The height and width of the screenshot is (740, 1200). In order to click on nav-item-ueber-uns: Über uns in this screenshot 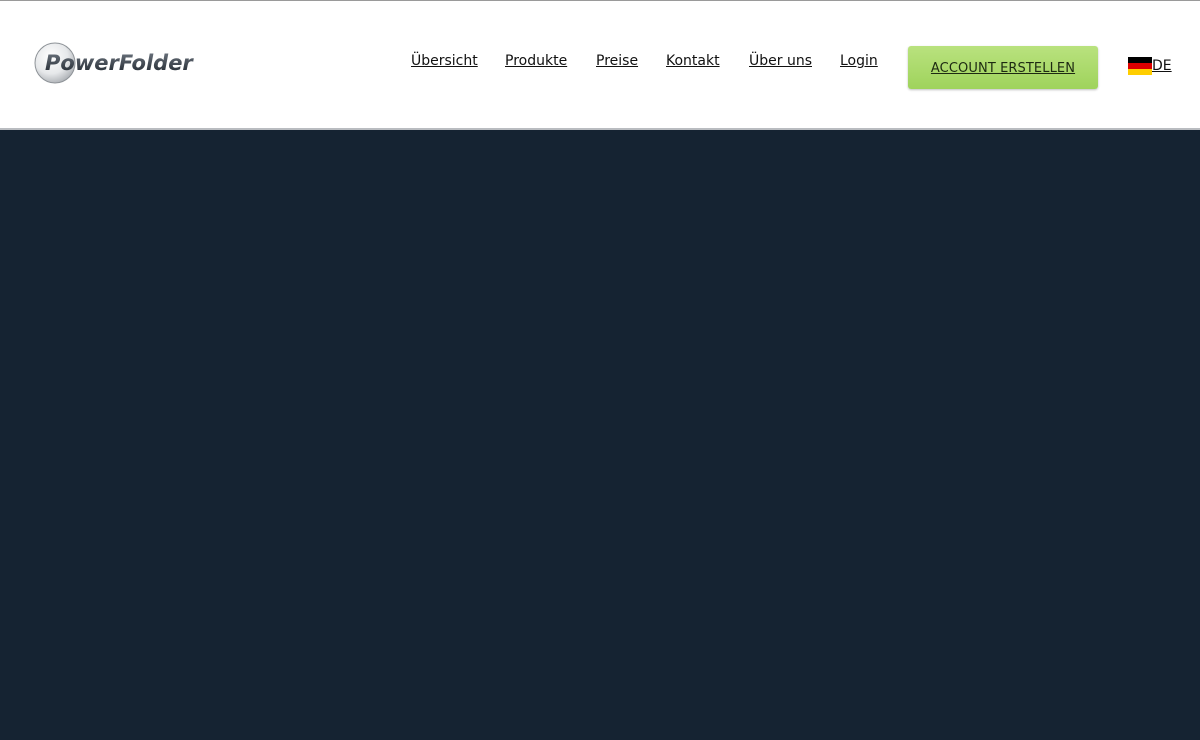, I will do `click(780, 61)`.